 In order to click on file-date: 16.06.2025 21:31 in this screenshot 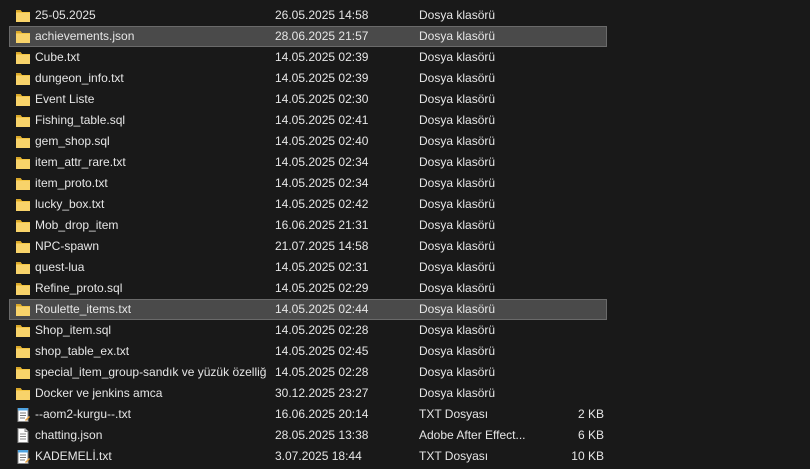, I will do `click(322, 225)`.